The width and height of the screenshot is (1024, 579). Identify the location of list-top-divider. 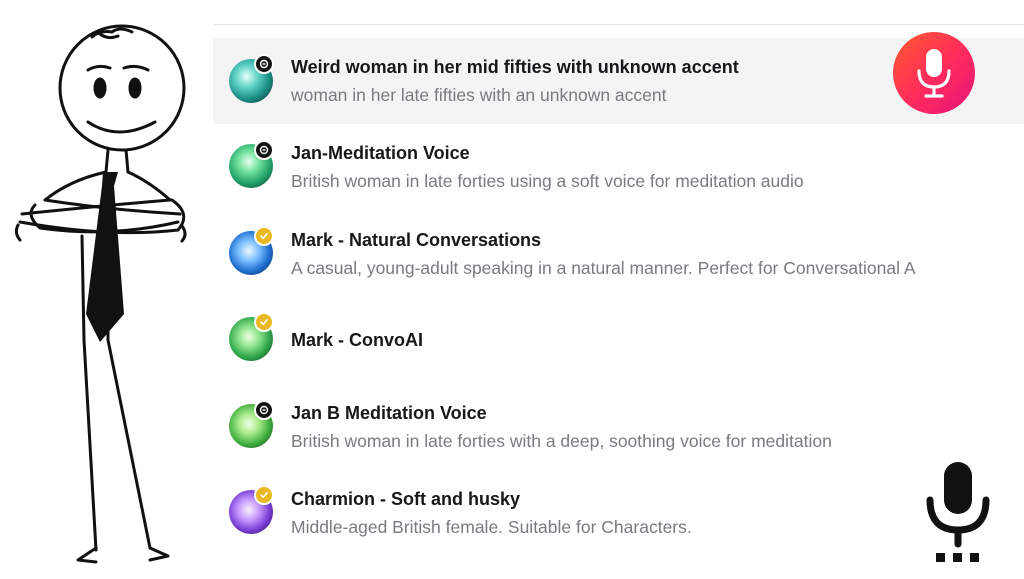
(618, 24).